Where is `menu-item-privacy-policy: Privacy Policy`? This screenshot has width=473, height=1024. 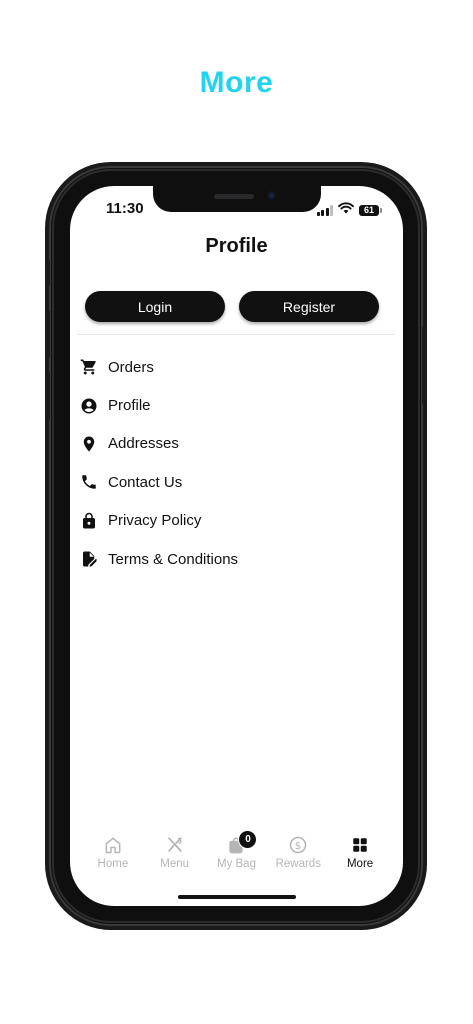
menu-item-privacy-policy: Privacy Policy is located at coordinates (236, 521).